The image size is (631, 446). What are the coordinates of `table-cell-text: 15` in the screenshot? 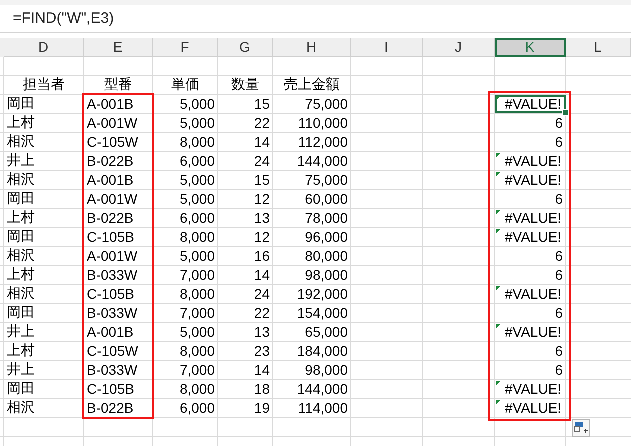 It's located at (262, 104).